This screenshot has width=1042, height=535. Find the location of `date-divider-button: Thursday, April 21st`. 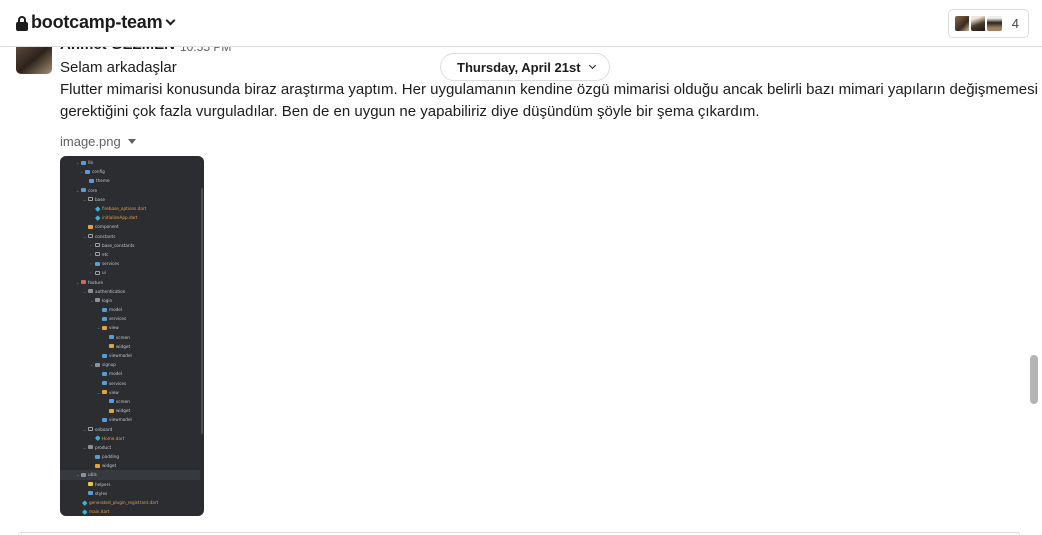

date-divider-button: Thursday, April 21st is located at coordinates (525, 67).